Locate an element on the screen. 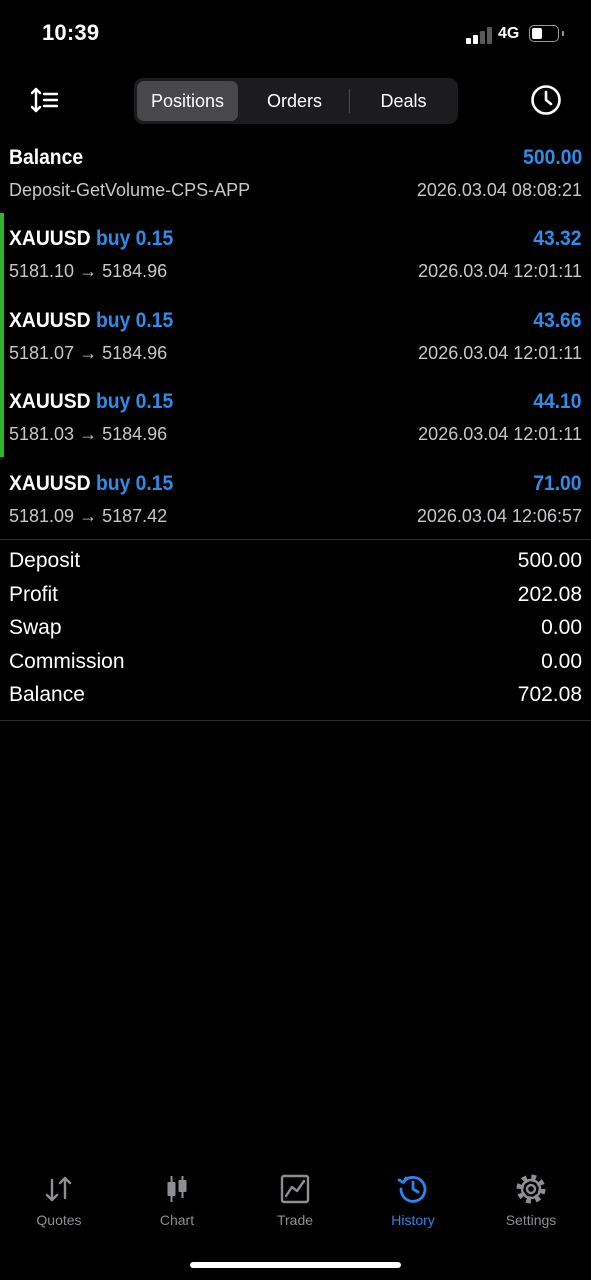 The width and height of the screenshot is (591, 1280). gear-icon is located at coordinates (531, 1189).